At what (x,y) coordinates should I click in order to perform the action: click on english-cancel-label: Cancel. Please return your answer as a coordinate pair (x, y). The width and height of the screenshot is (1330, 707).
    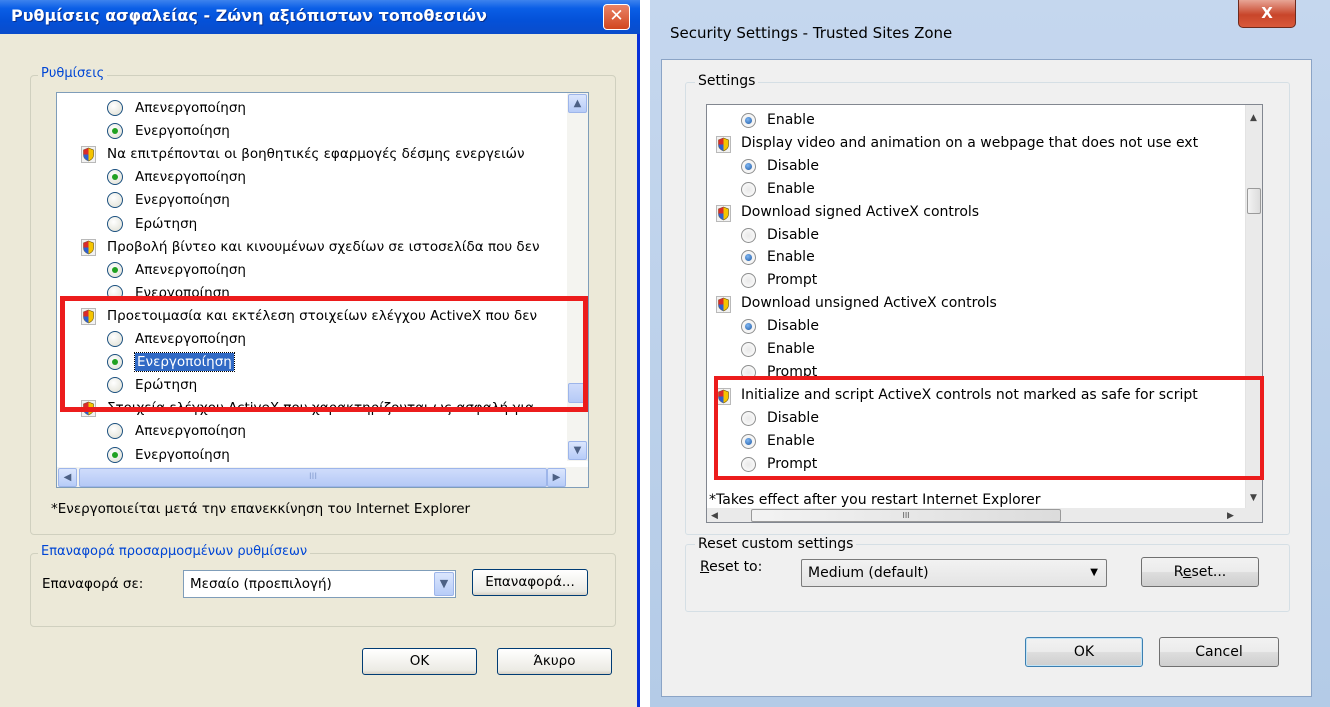
    Looking at the image, I should click on (1219, 652).